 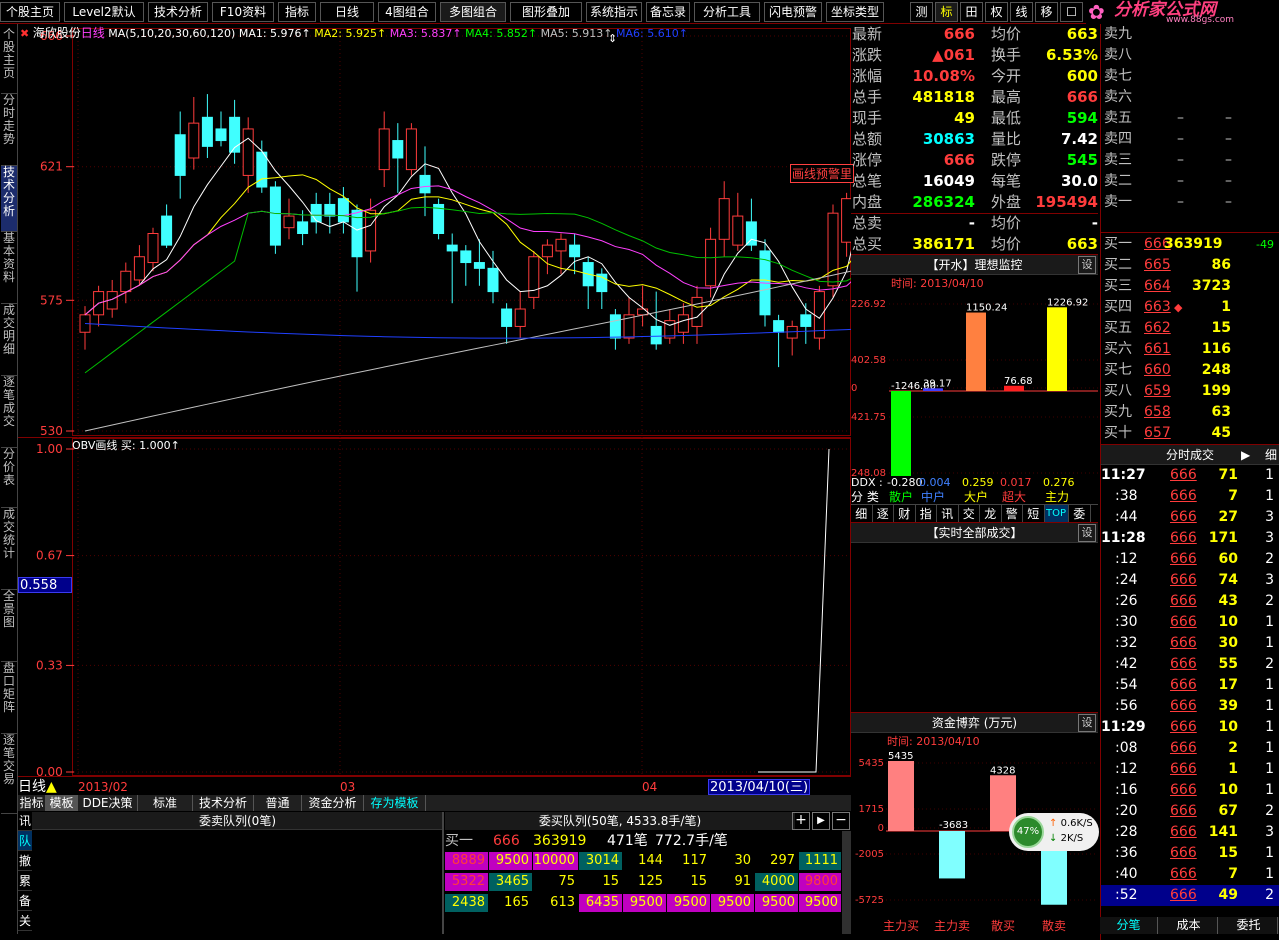 I want to click on capital-settings-button: 设, so click(x=1087, y=723).